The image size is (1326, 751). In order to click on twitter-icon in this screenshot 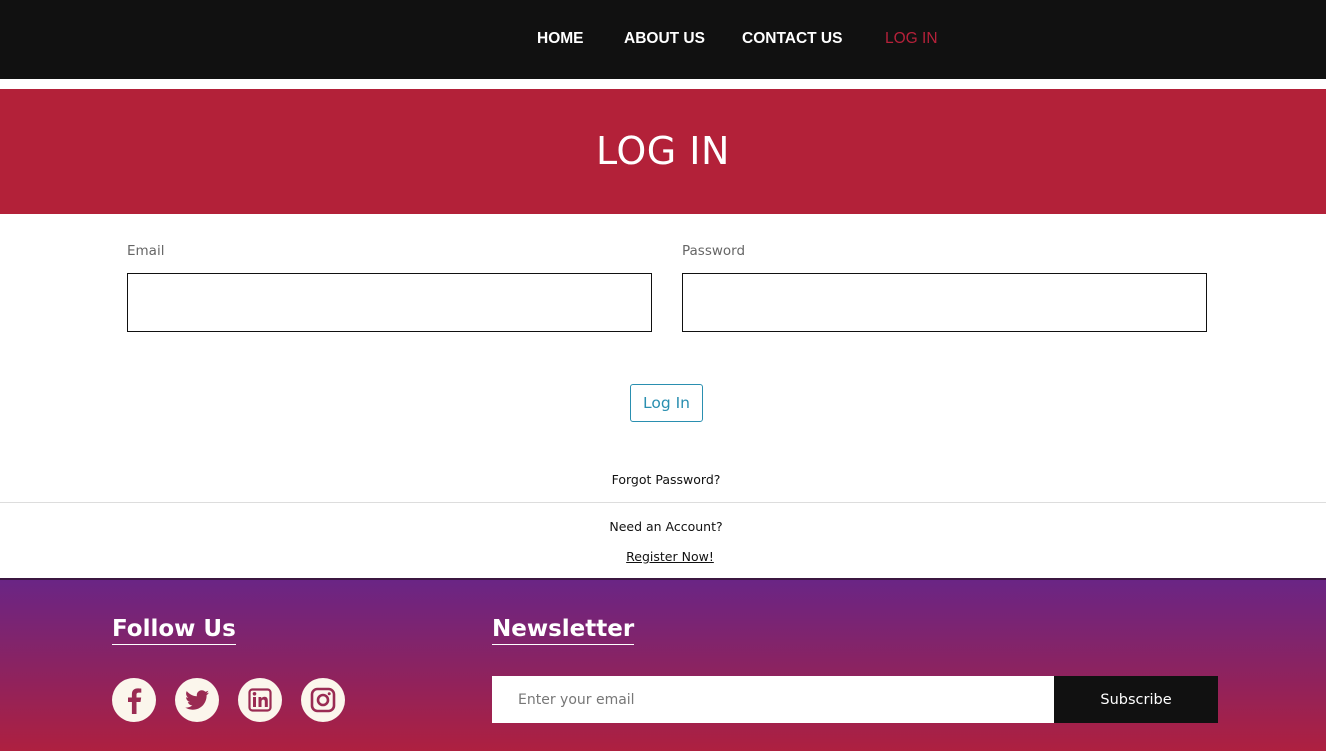, I will do `click(197, 700)`.